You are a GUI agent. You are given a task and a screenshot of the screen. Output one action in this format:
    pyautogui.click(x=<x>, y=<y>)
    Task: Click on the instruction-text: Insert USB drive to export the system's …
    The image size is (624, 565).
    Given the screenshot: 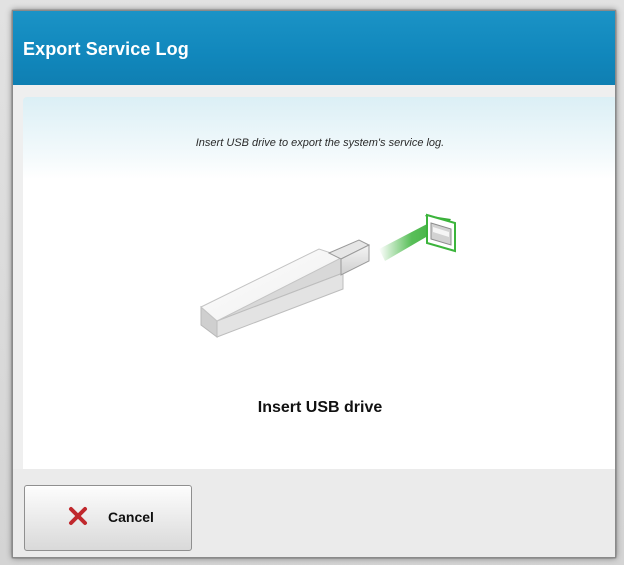 What is the action you would take?
    pyautogui.click(x=320, y=143)
    